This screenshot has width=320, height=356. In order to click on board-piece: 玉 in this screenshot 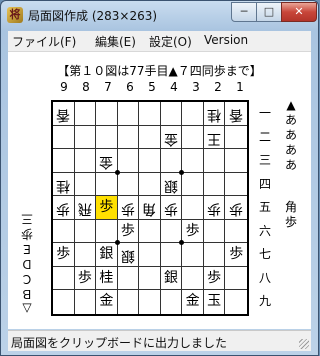, I will do `click(215, 302)`.